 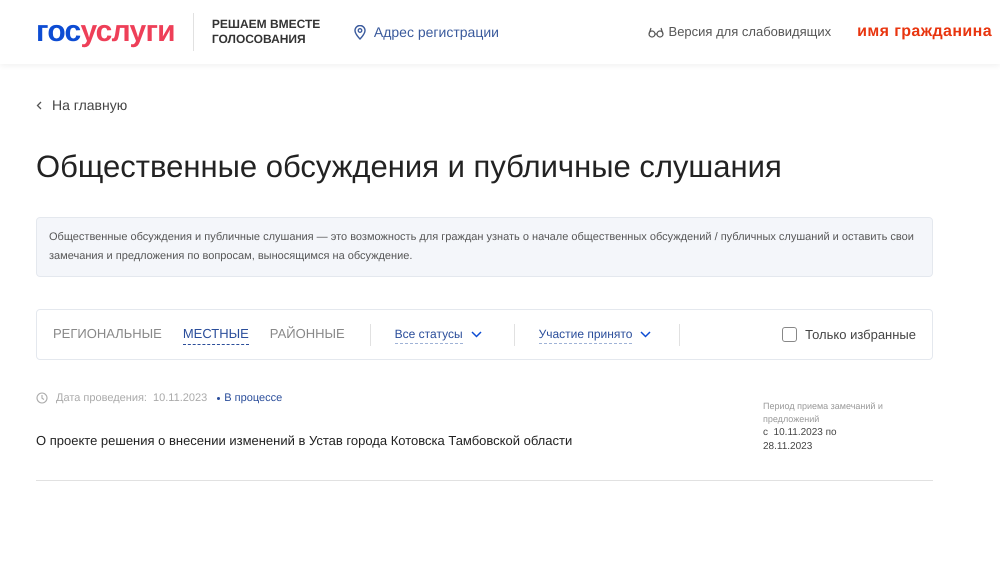 I want to click on location-pin-icon, so click(x=360, y=32).